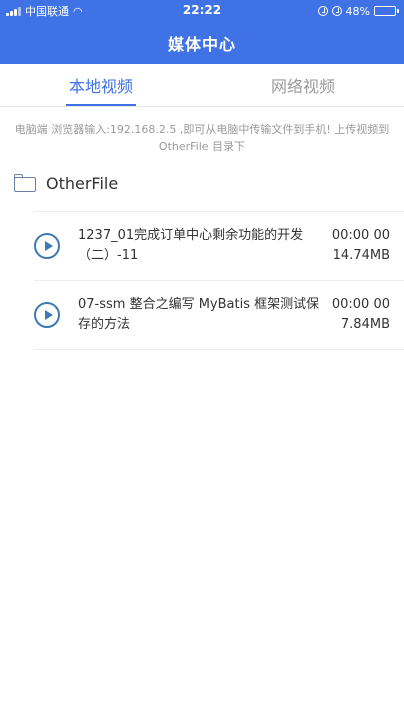 This screenshot has width=404, height=720. What do you see at coordinates (202, 11) in the screenshot?
I see `status-bar: 中国联通 ◠ 22:22 48%` at bounding box center [202, 11].